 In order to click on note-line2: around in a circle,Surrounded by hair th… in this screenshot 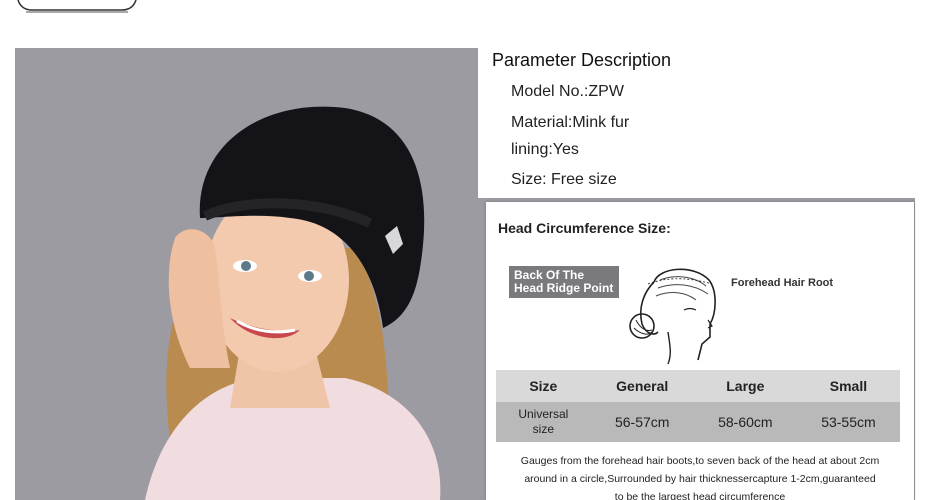, I will do `click(700, 479)`.